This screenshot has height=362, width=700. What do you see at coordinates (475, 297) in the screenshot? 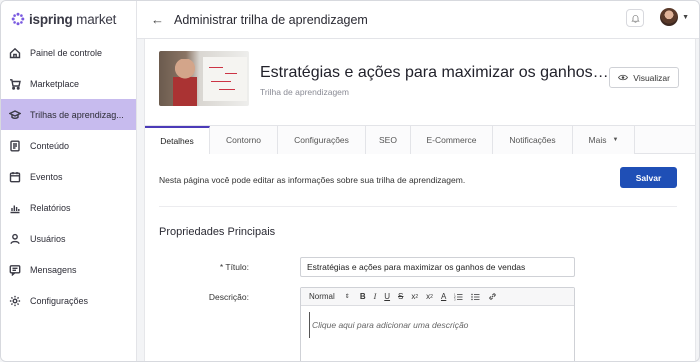
I see `bullet-list-icon` at bounding box center [475, 297].